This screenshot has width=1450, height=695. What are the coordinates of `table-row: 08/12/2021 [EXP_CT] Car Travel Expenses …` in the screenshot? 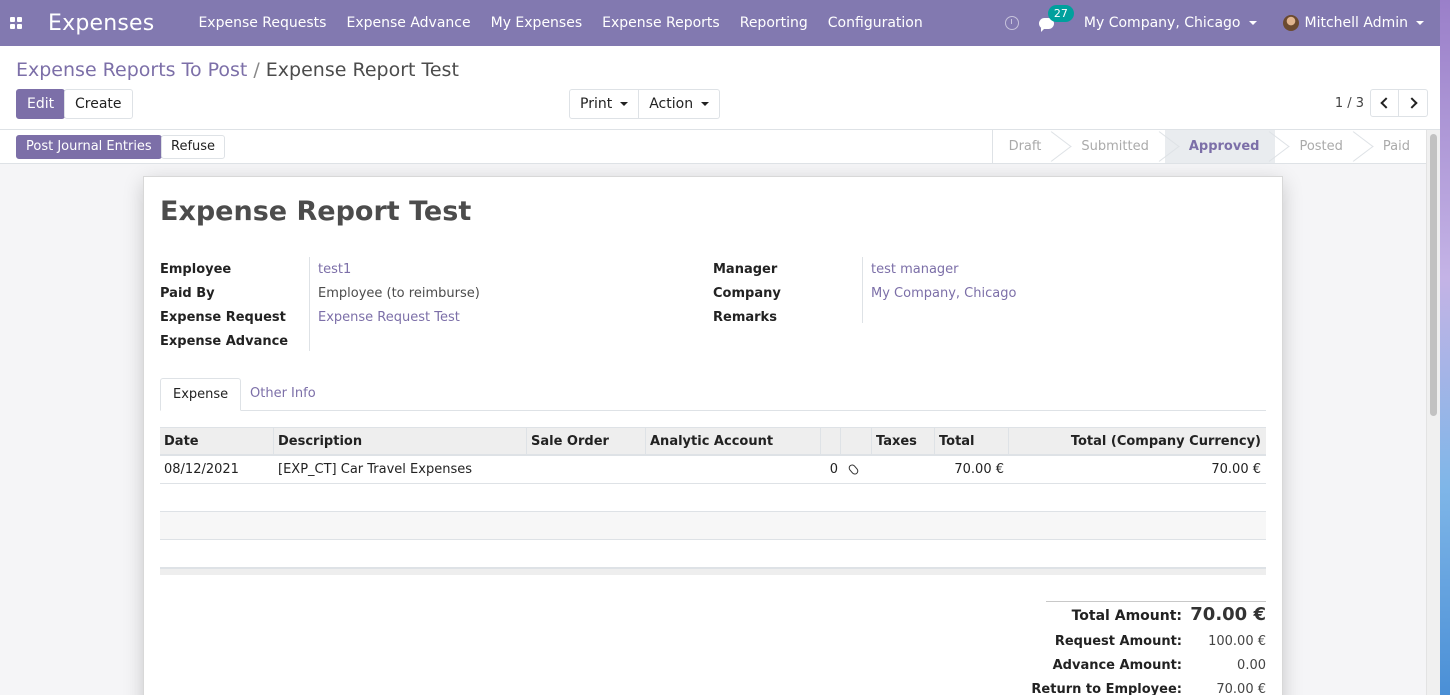 It's located at (713, 470).